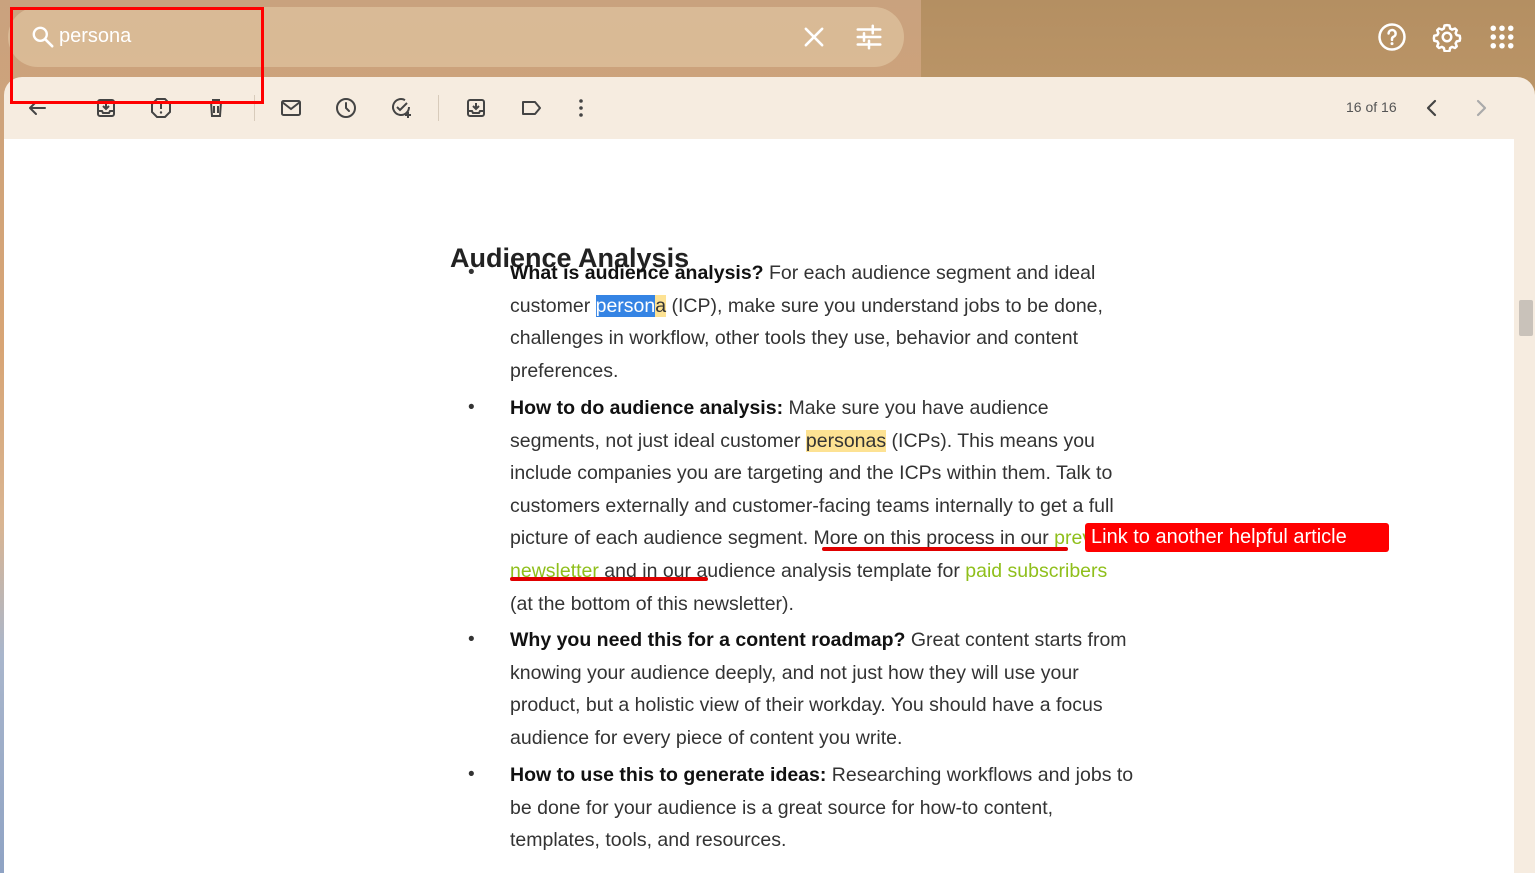  I want to click on item-lead: How to do audience analysis:, so click(647, 408).